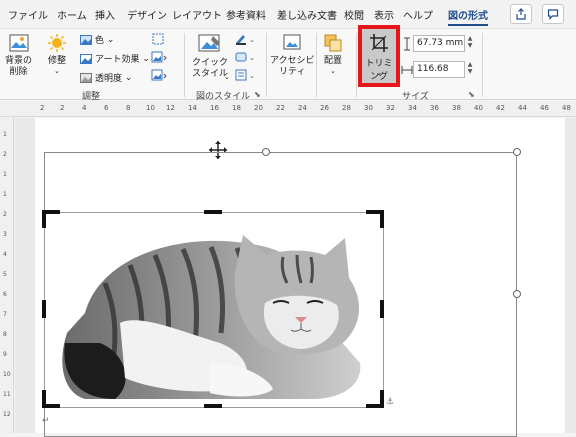 This screenshot has width=576, height=437. What do you see at coordinates (418, 14) in the screenshot?
I see `tab-help: ヘルプ` at bounding box center [418, 14].